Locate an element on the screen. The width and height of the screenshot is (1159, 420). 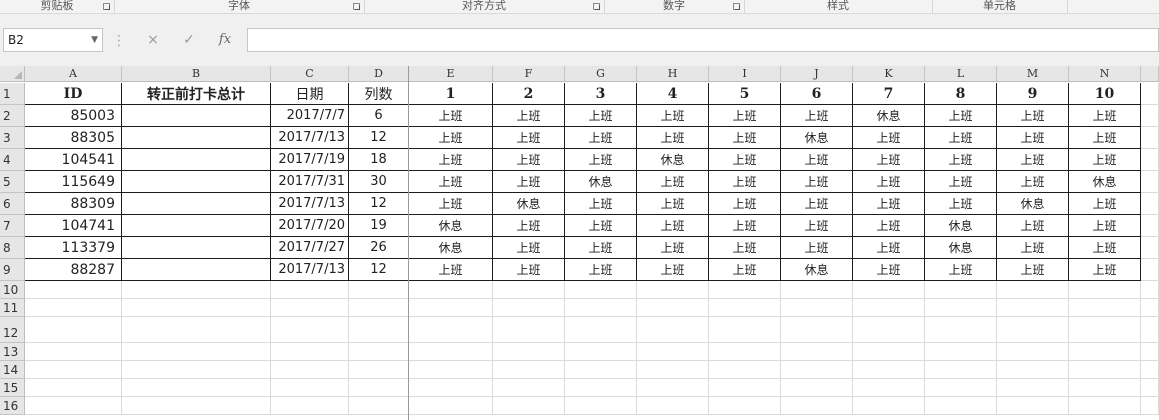
date-cell: 2017/7/27 is located at coordinates (310, 248).